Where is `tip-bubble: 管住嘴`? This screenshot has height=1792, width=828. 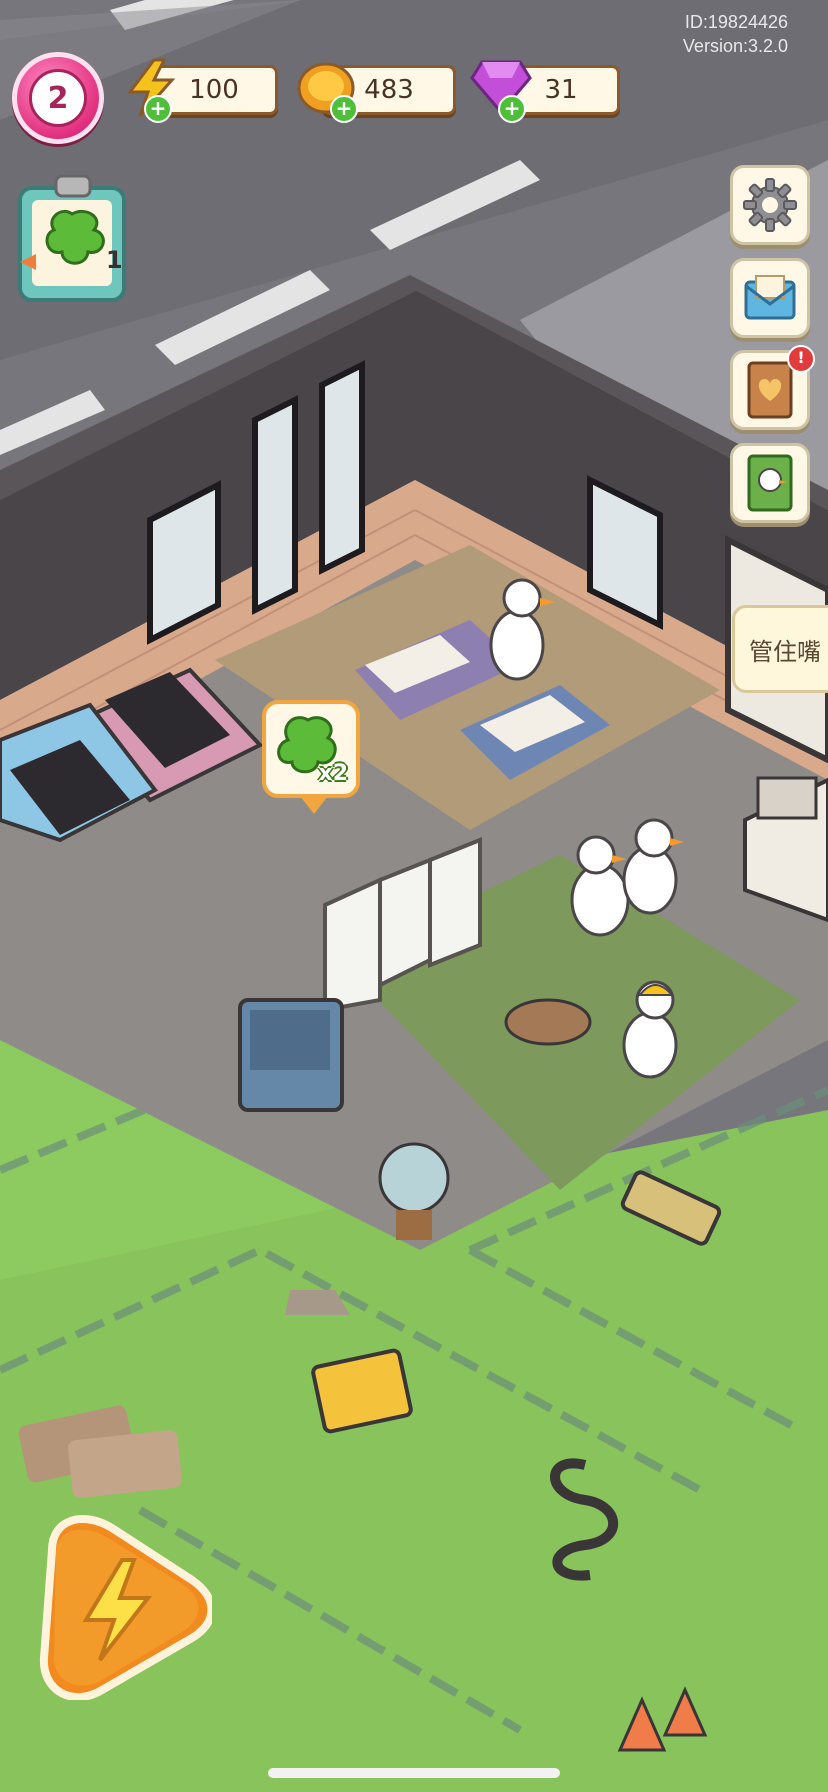 tip-bubble: 管住嘴 is located at coordinates (780, 649).